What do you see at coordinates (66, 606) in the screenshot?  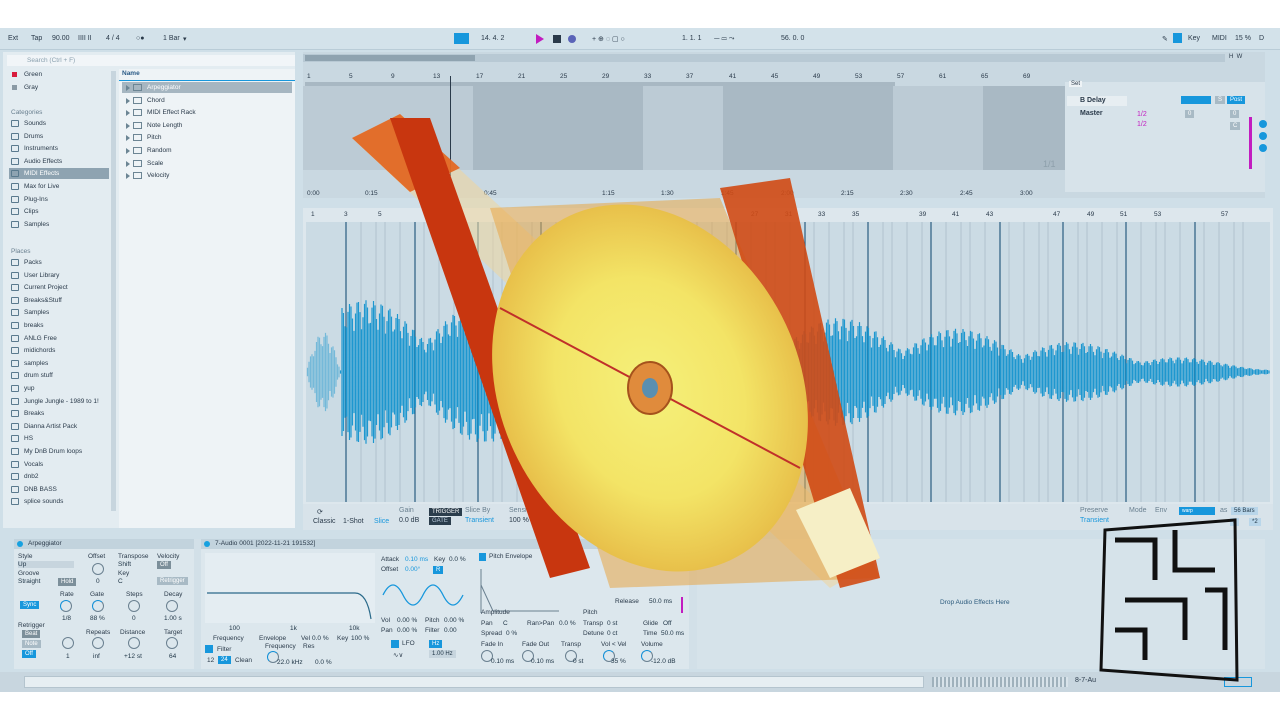 I see `rate-knob` at bounding box center [66, 606].